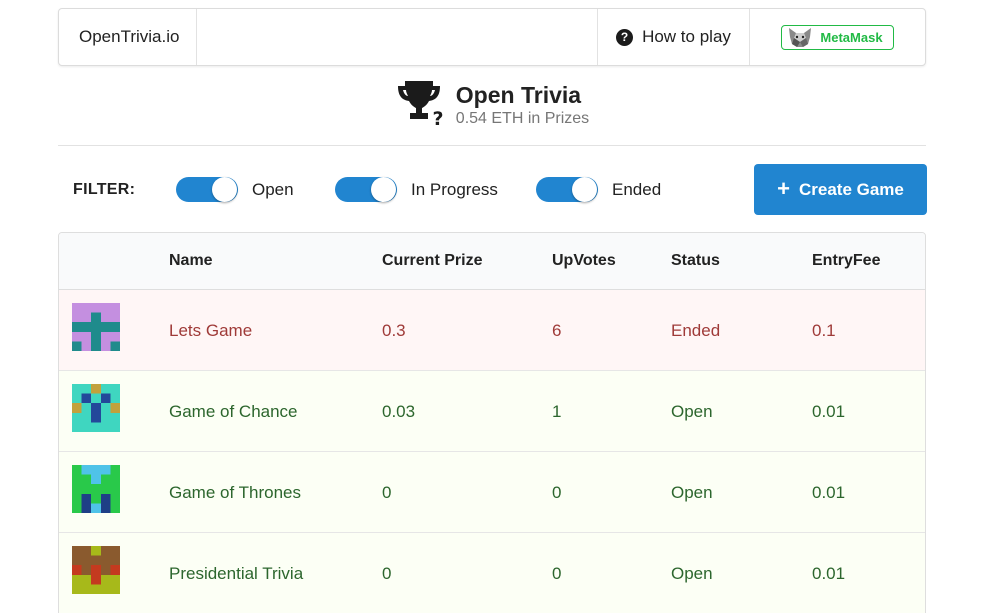 This screenshot has height=613, width=985. Describe the element at coordinates (824, 330) in the screenshot. I see `entry-fee: 0.1` at that location.